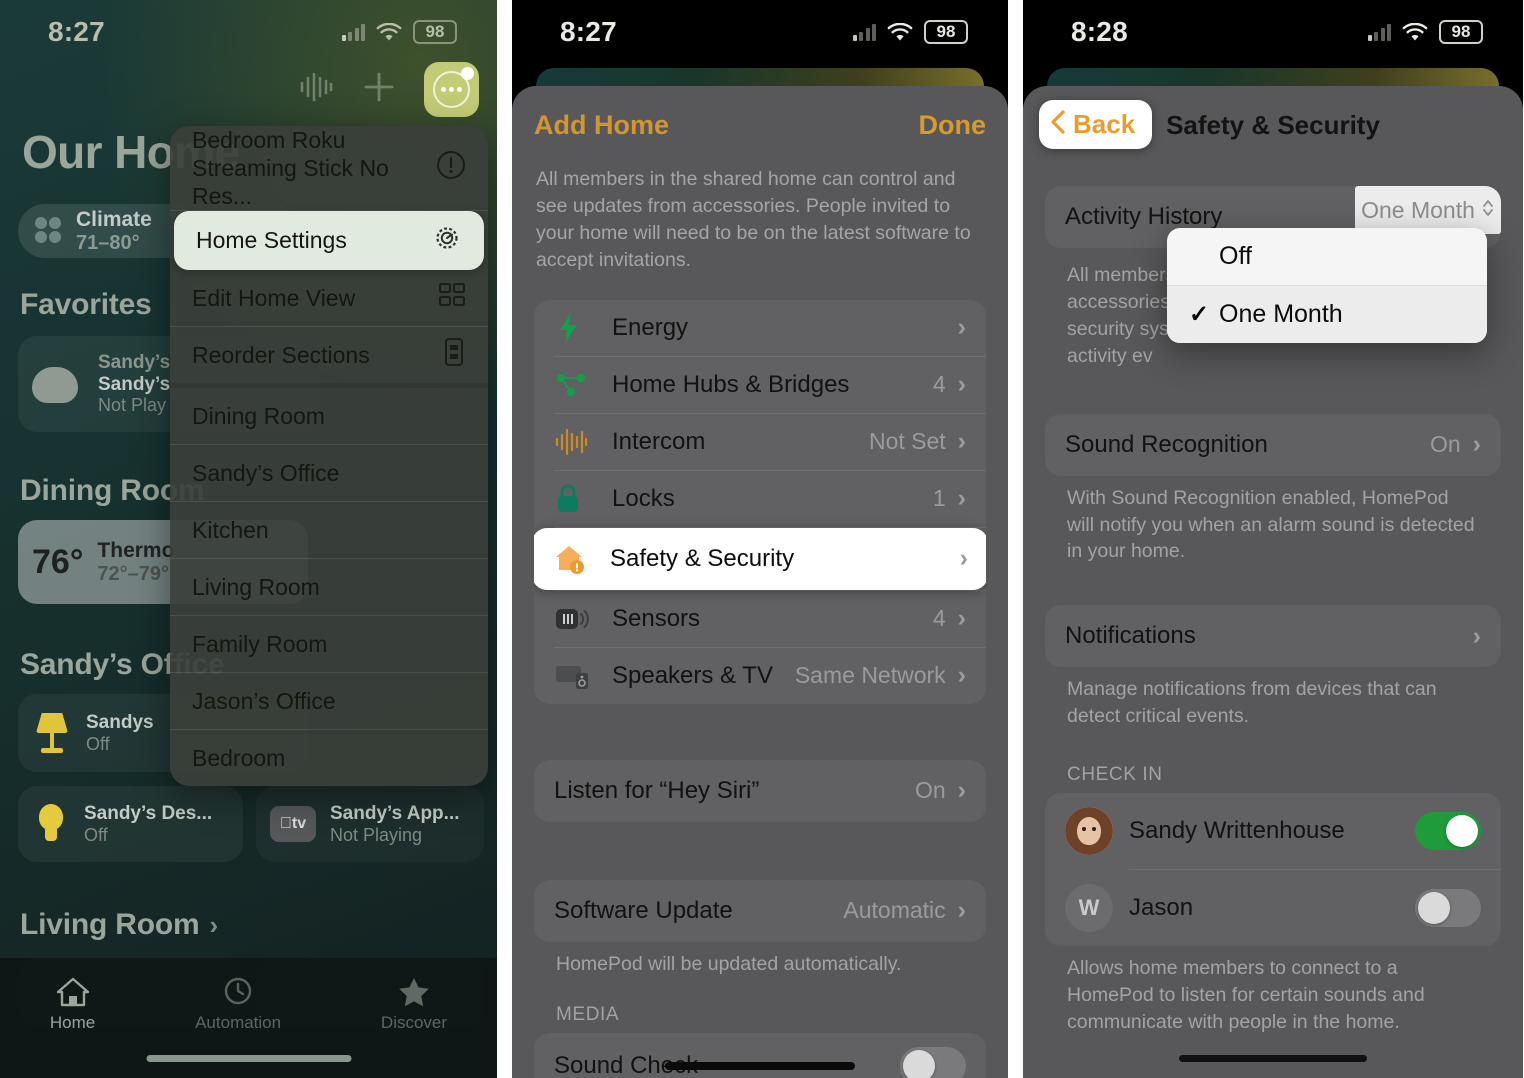  Describe the element at coordinates (578, 676) in the screenshot. I see `speakers-tv-icon` at that location.